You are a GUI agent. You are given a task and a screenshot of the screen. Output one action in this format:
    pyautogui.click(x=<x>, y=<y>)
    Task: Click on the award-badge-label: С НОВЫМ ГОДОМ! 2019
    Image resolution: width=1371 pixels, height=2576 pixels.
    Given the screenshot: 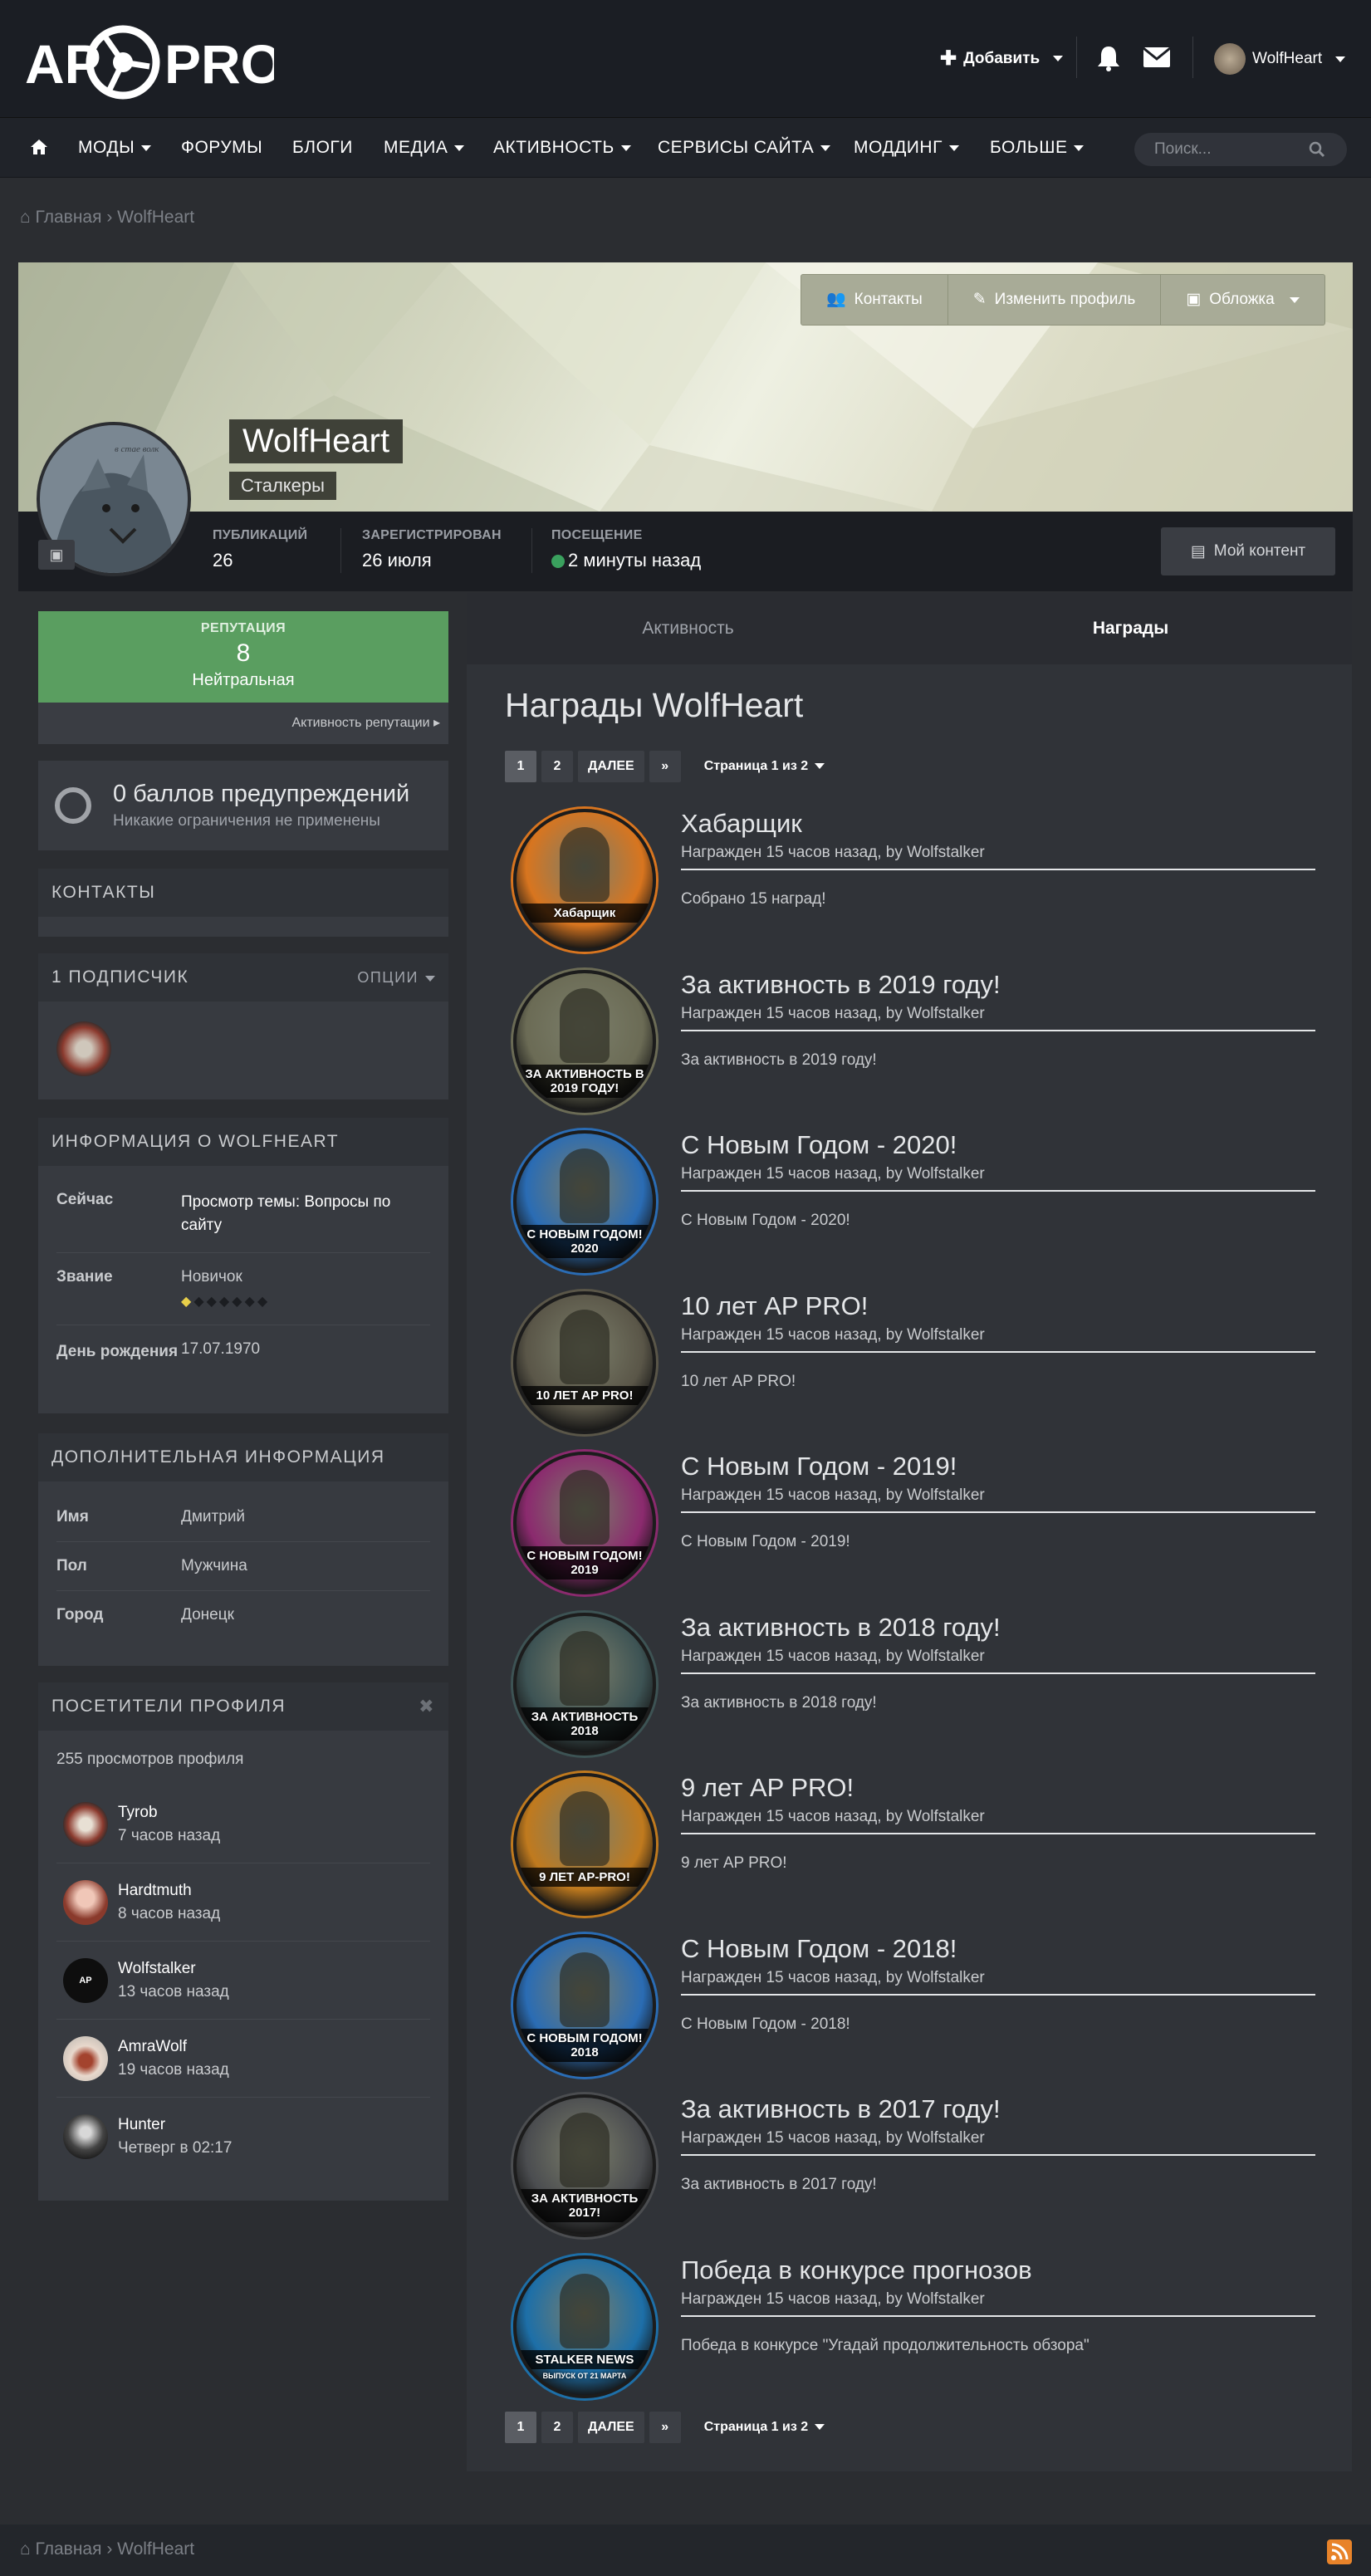 What is the action you would take?
    pyautogui.click(x=585, y=1562)
    